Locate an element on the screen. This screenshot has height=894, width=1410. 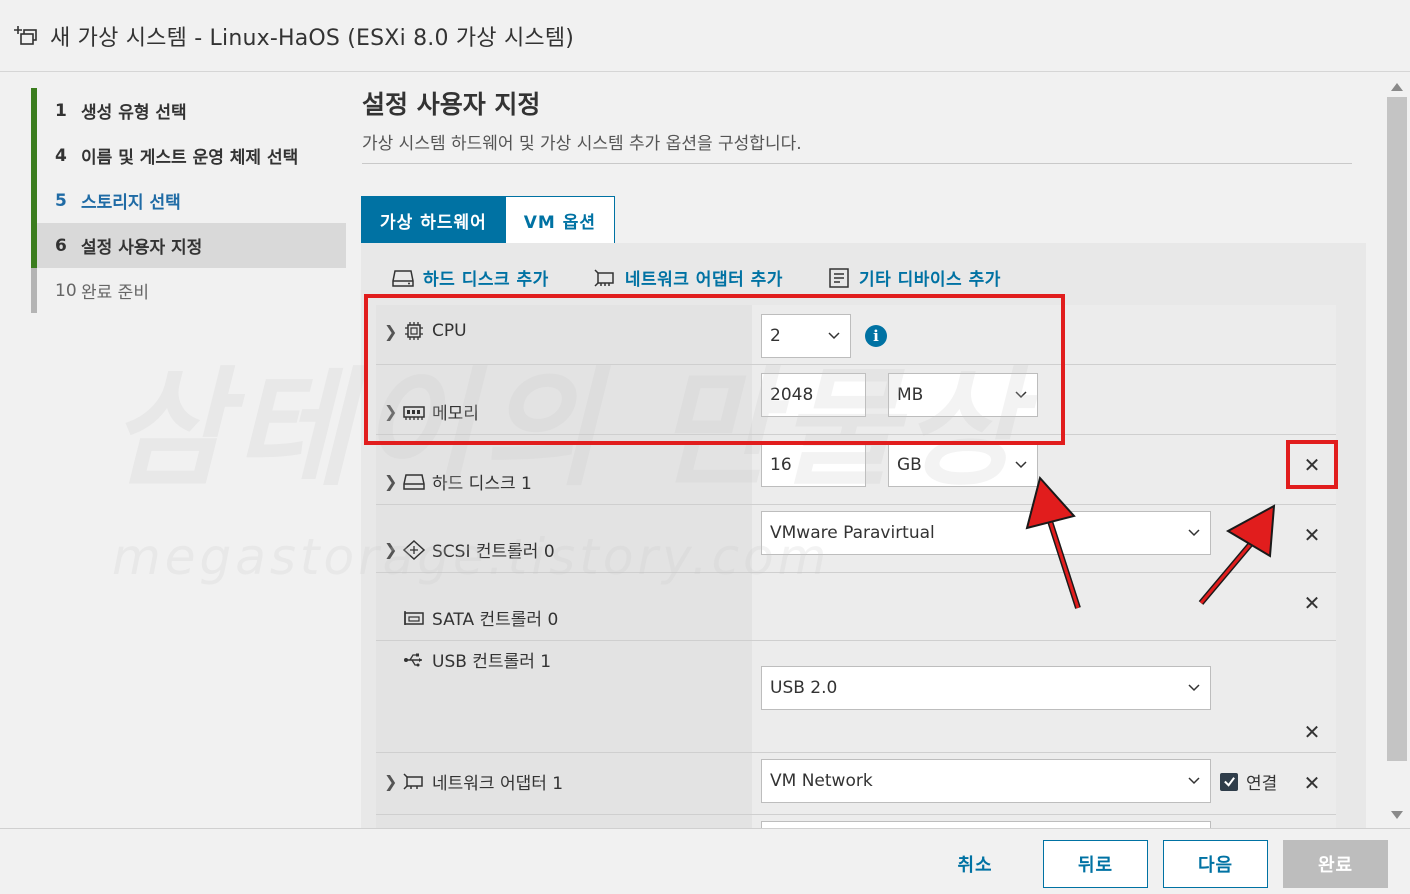
hardware-row-network: ❯ 네트워크 어댑터 1 VM Network 연결 ✕ is located at coordinates (856, 784).